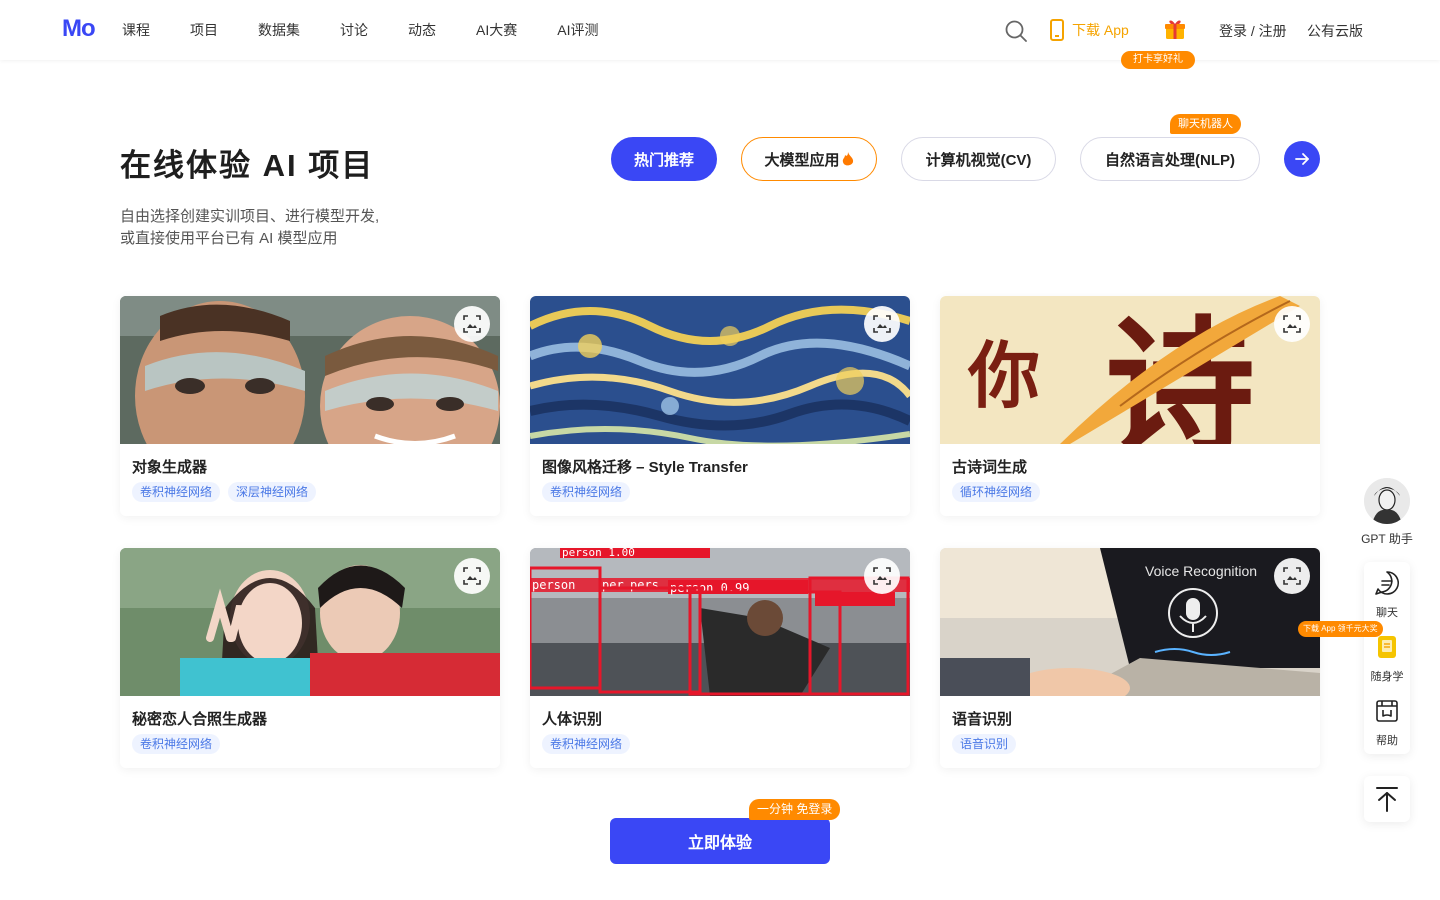 The width and height of the screenshot is (1440, 900). I want to click on project-card-style-transfer: 图像风格迁移 – Style Transfer 卷积神经网络, so click(720, 406).